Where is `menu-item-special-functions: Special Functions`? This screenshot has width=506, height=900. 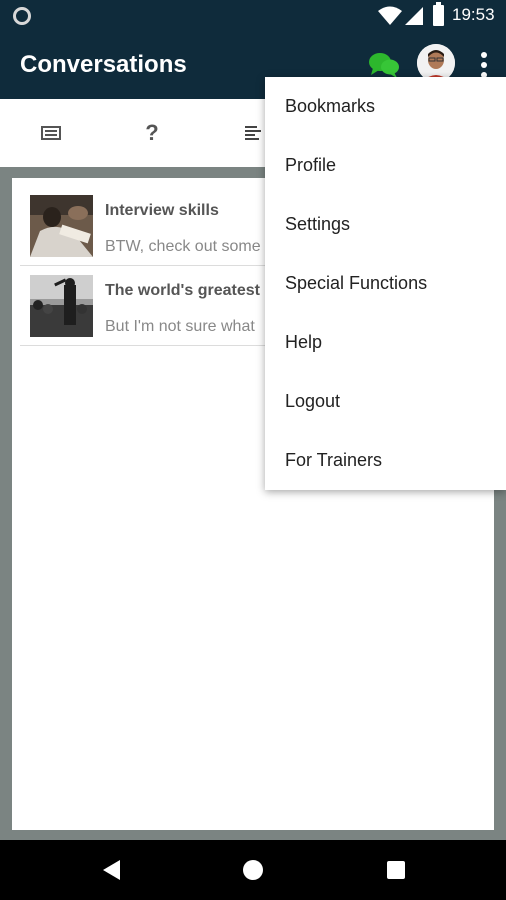 menu-item-special-functions: Special Functions is located at coordinates (385, 283).